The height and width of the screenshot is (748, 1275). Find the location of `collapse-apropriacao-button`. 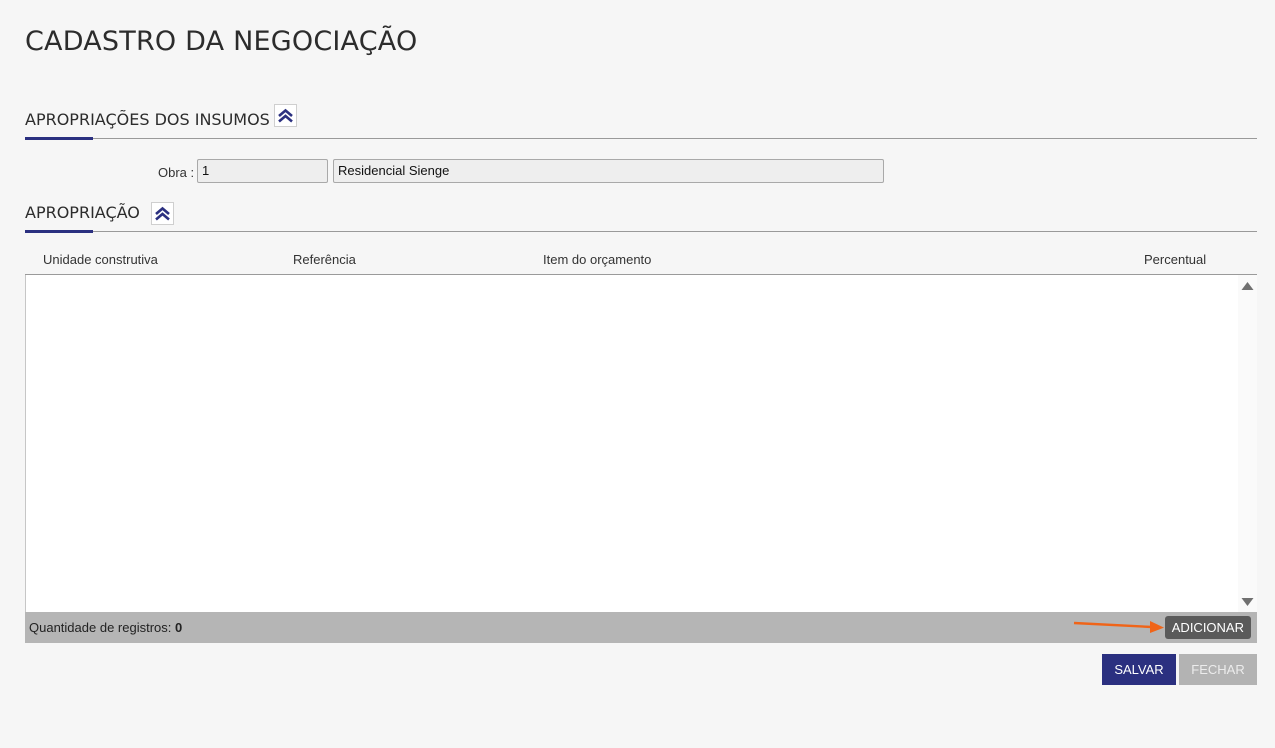

collapse-apropriacao-button is located at coordinates (162, 213).